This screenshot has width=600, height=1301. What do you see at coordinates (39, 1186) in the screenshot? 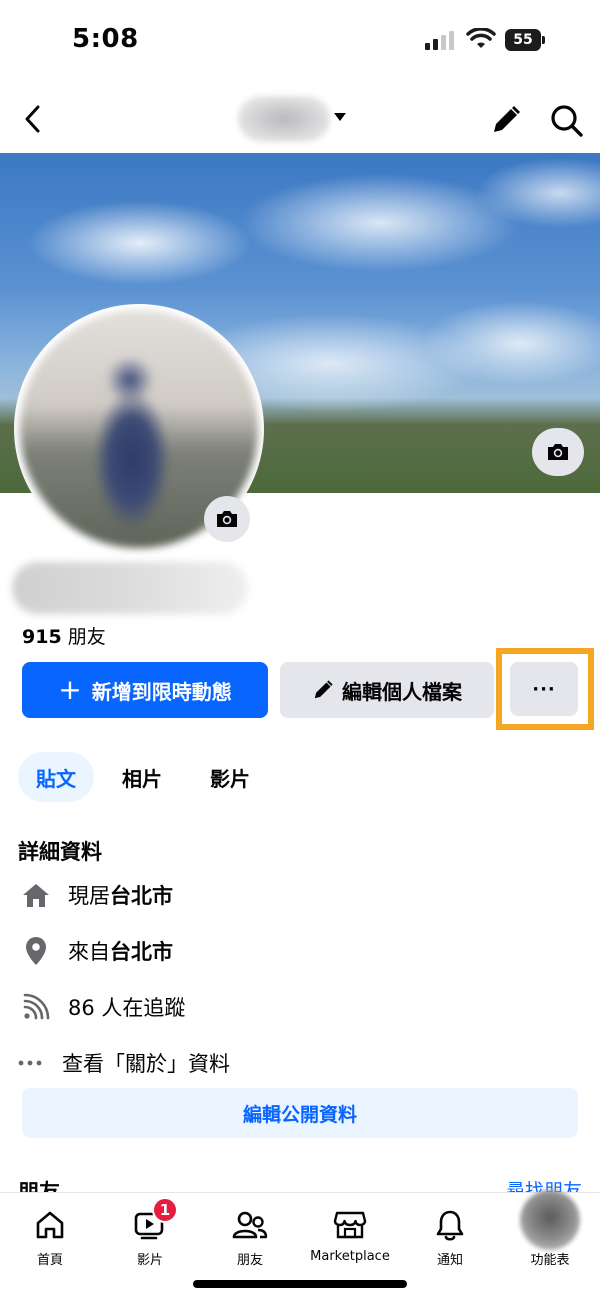
I see `friends-section-title: 朋友` at bounding box center [39, 1186].